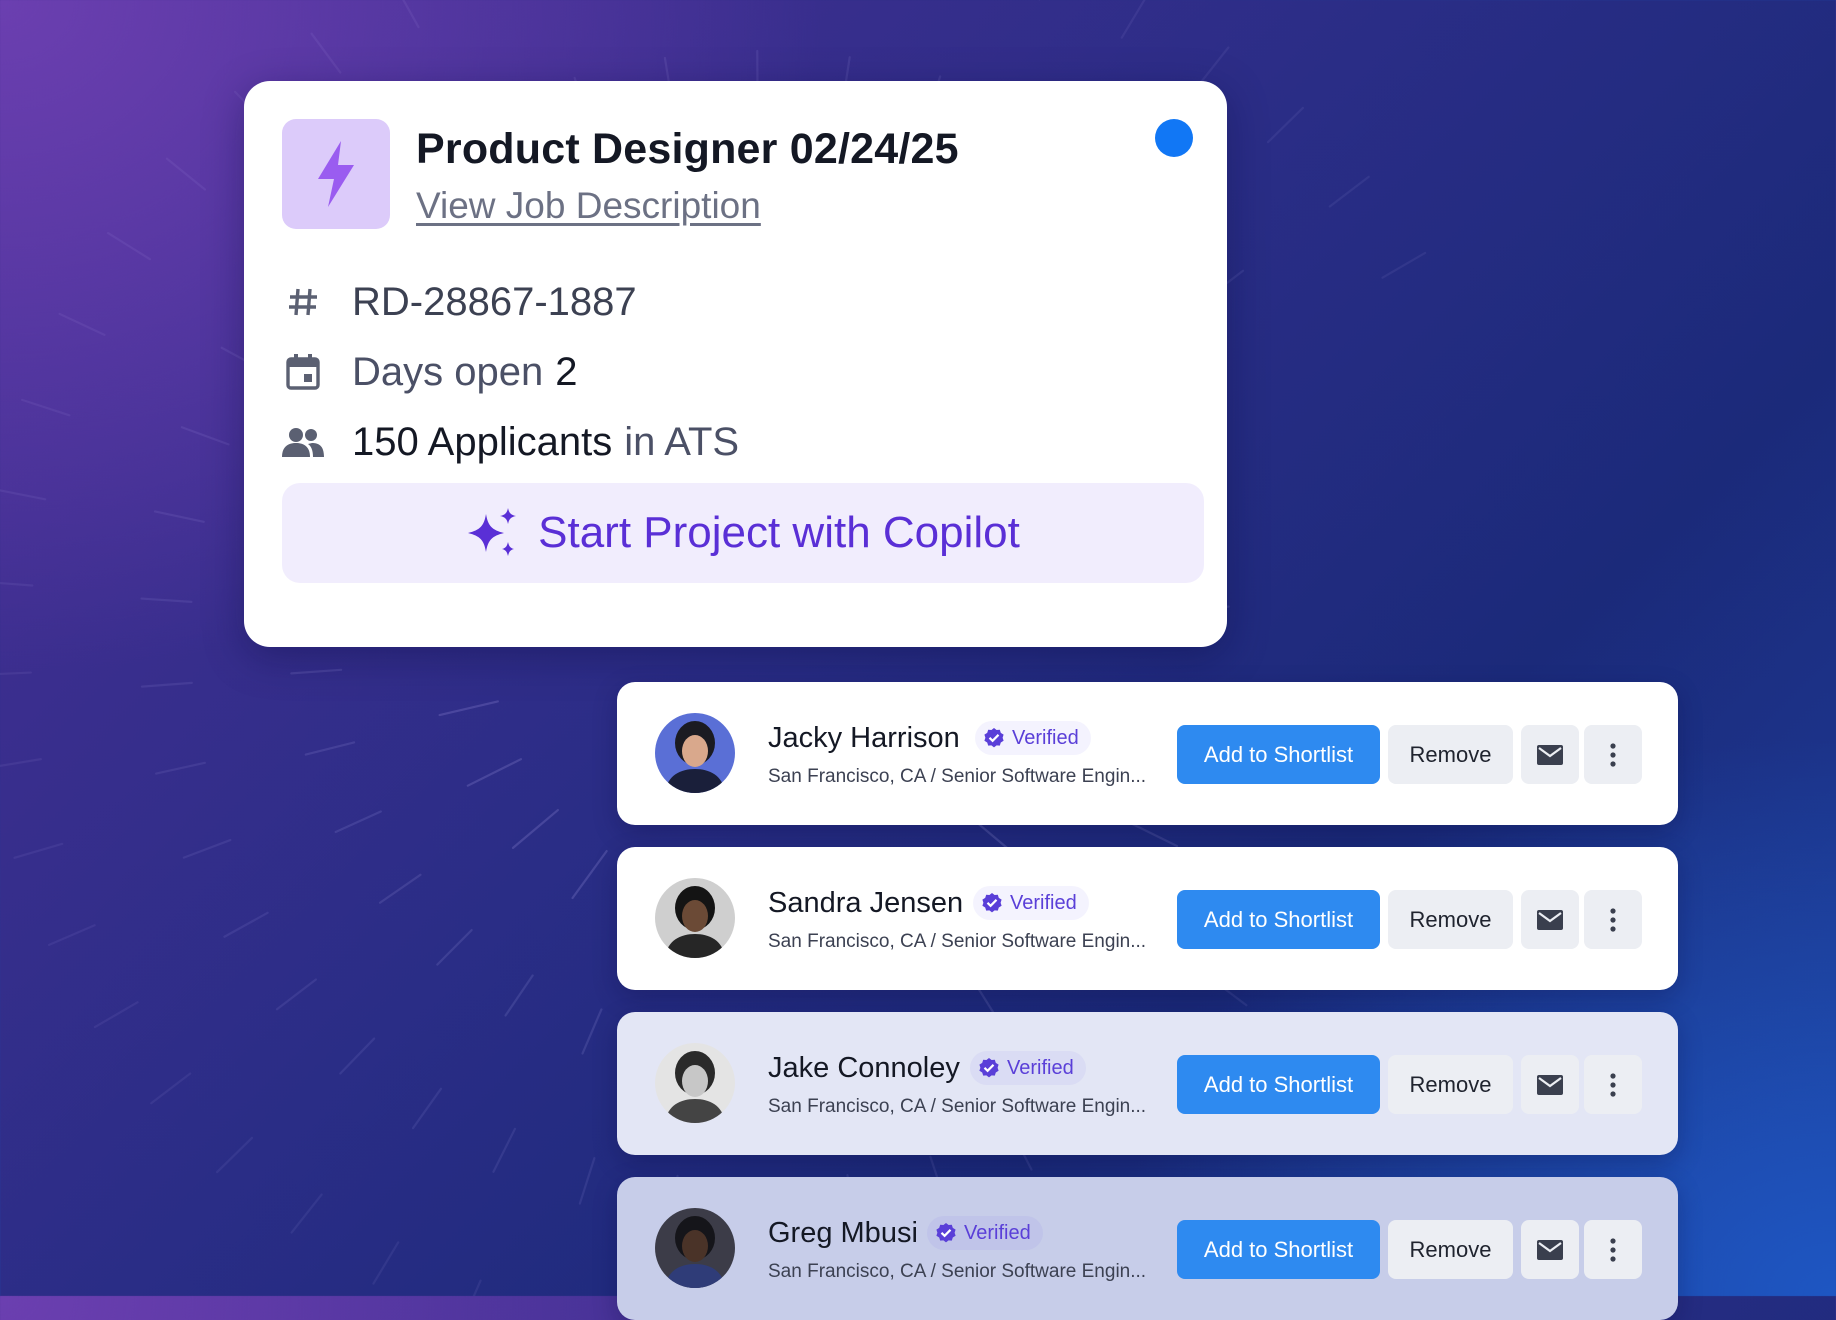 This screenshot has width=1836, height=1320. I want to click on candidate-name: Jacky Harrison, so click(864, 738).